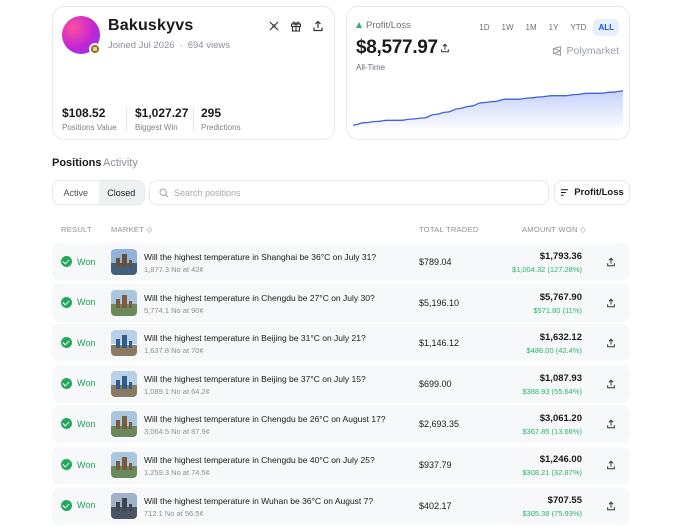  I want to click on stat-label: Biggest Win, so click(156, 127).